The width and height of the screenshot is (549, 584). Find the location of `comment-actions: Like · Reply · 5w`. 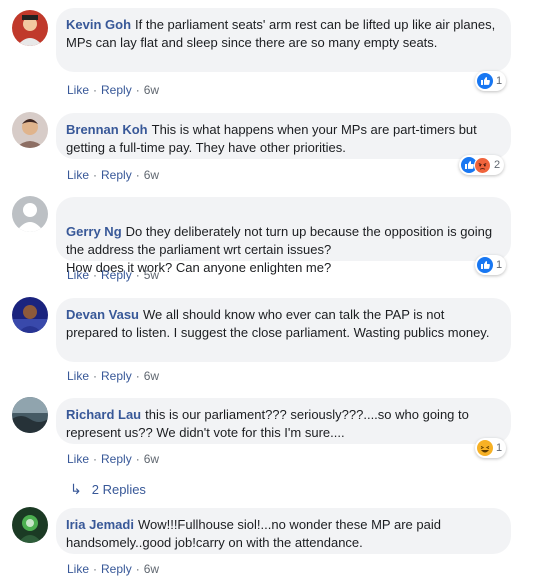

comment-actions: Like · Reply · 5w is located at coordinates (113, 275).